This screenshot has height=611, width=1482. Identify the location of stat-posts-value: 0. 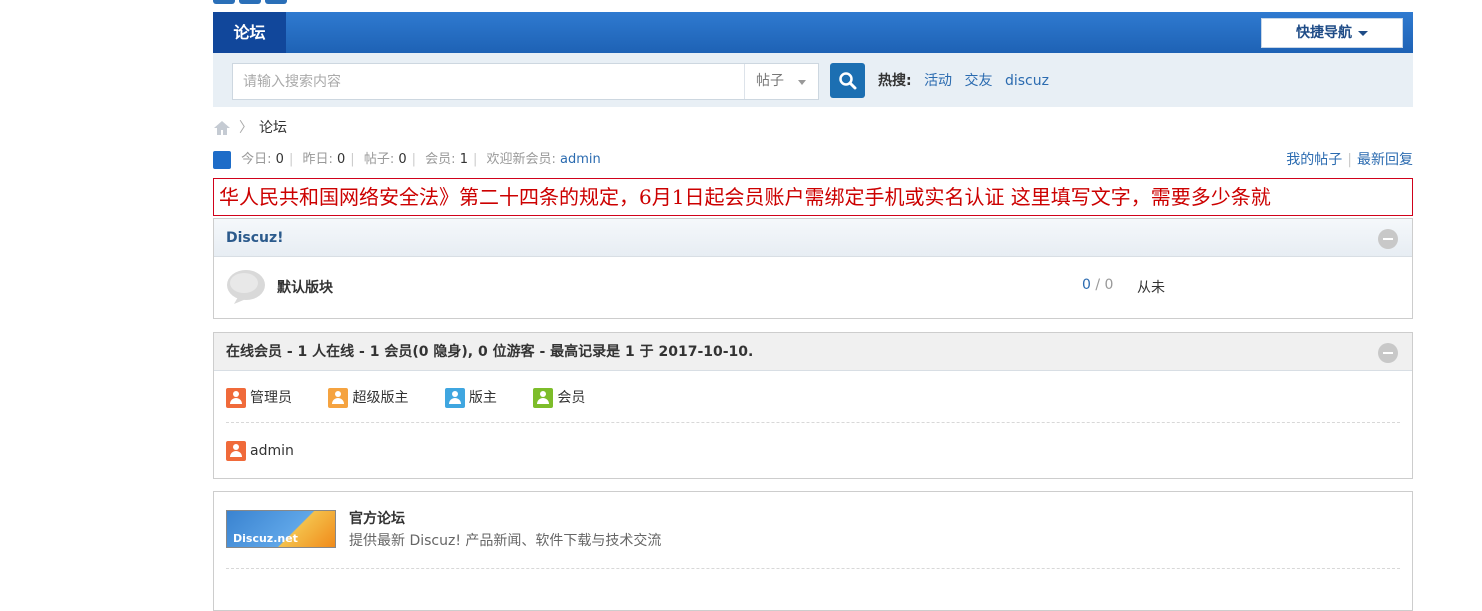
(402, 159).